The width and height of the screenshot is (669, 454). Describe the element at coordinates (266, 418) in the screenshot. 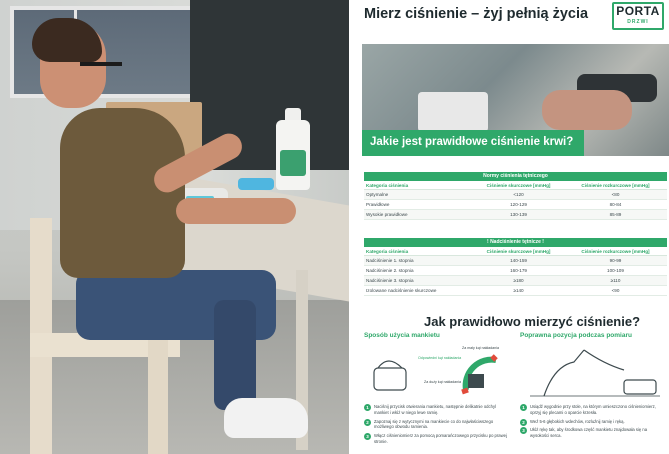

I see `person-shoe` at that location.